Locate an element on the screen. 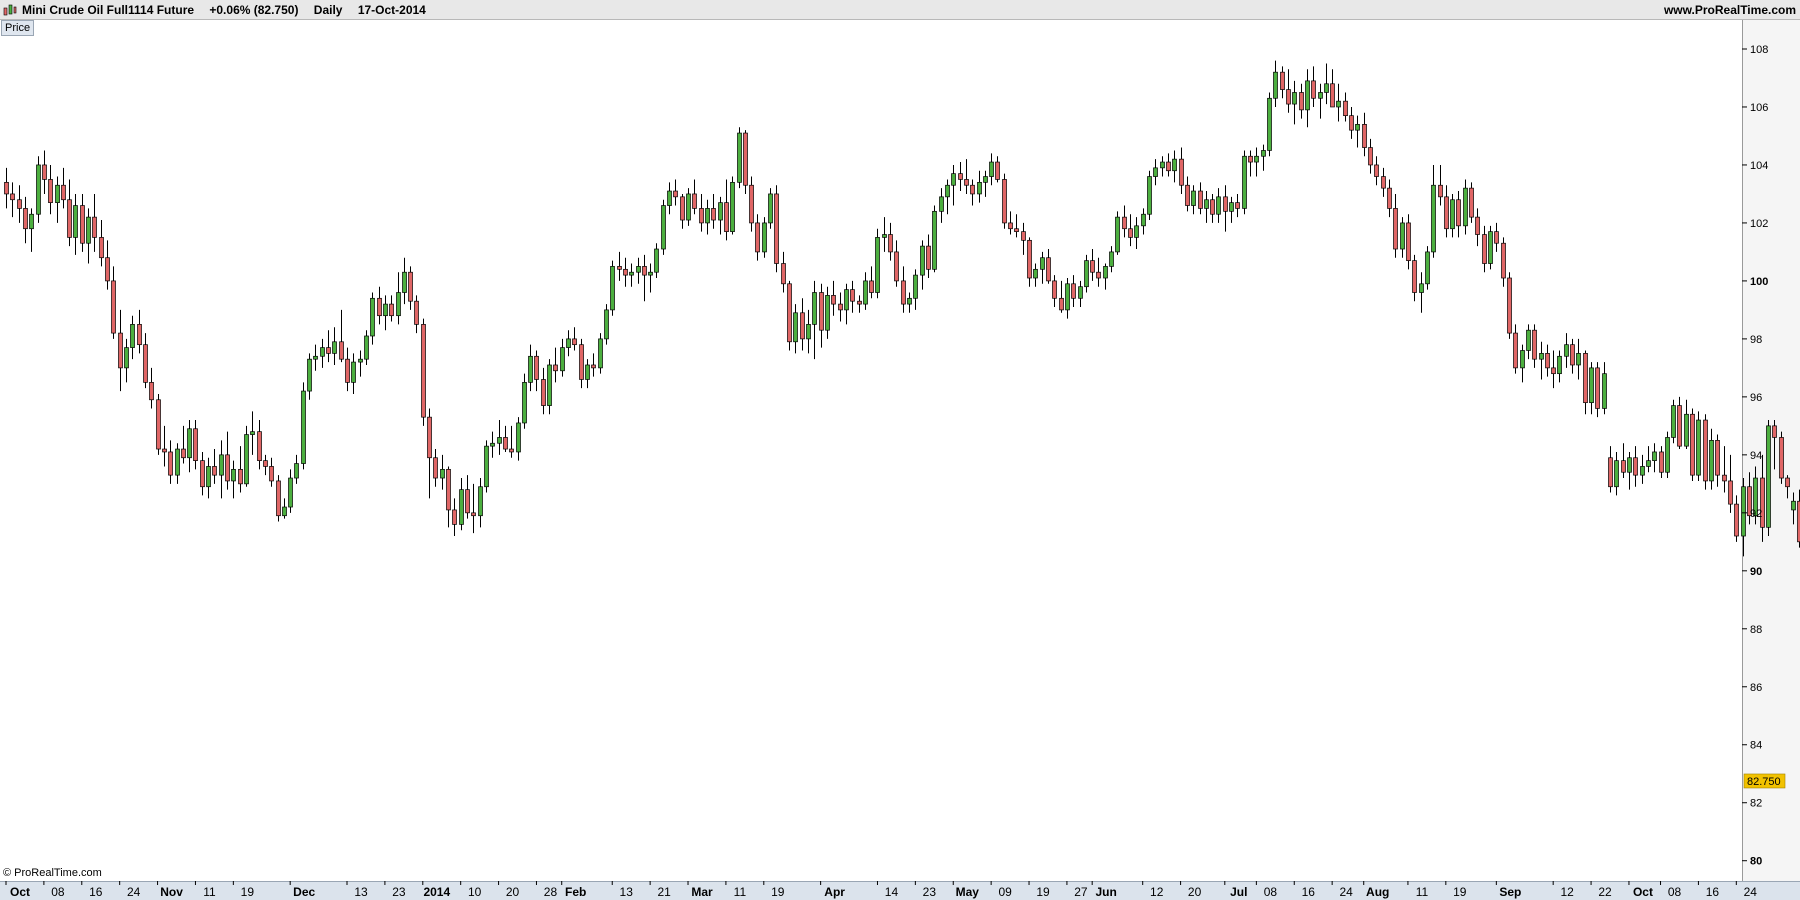 This screenshot has height=900, width=1800. site-link: www.ProRealTime.com is located at coordinates (1730, 10).